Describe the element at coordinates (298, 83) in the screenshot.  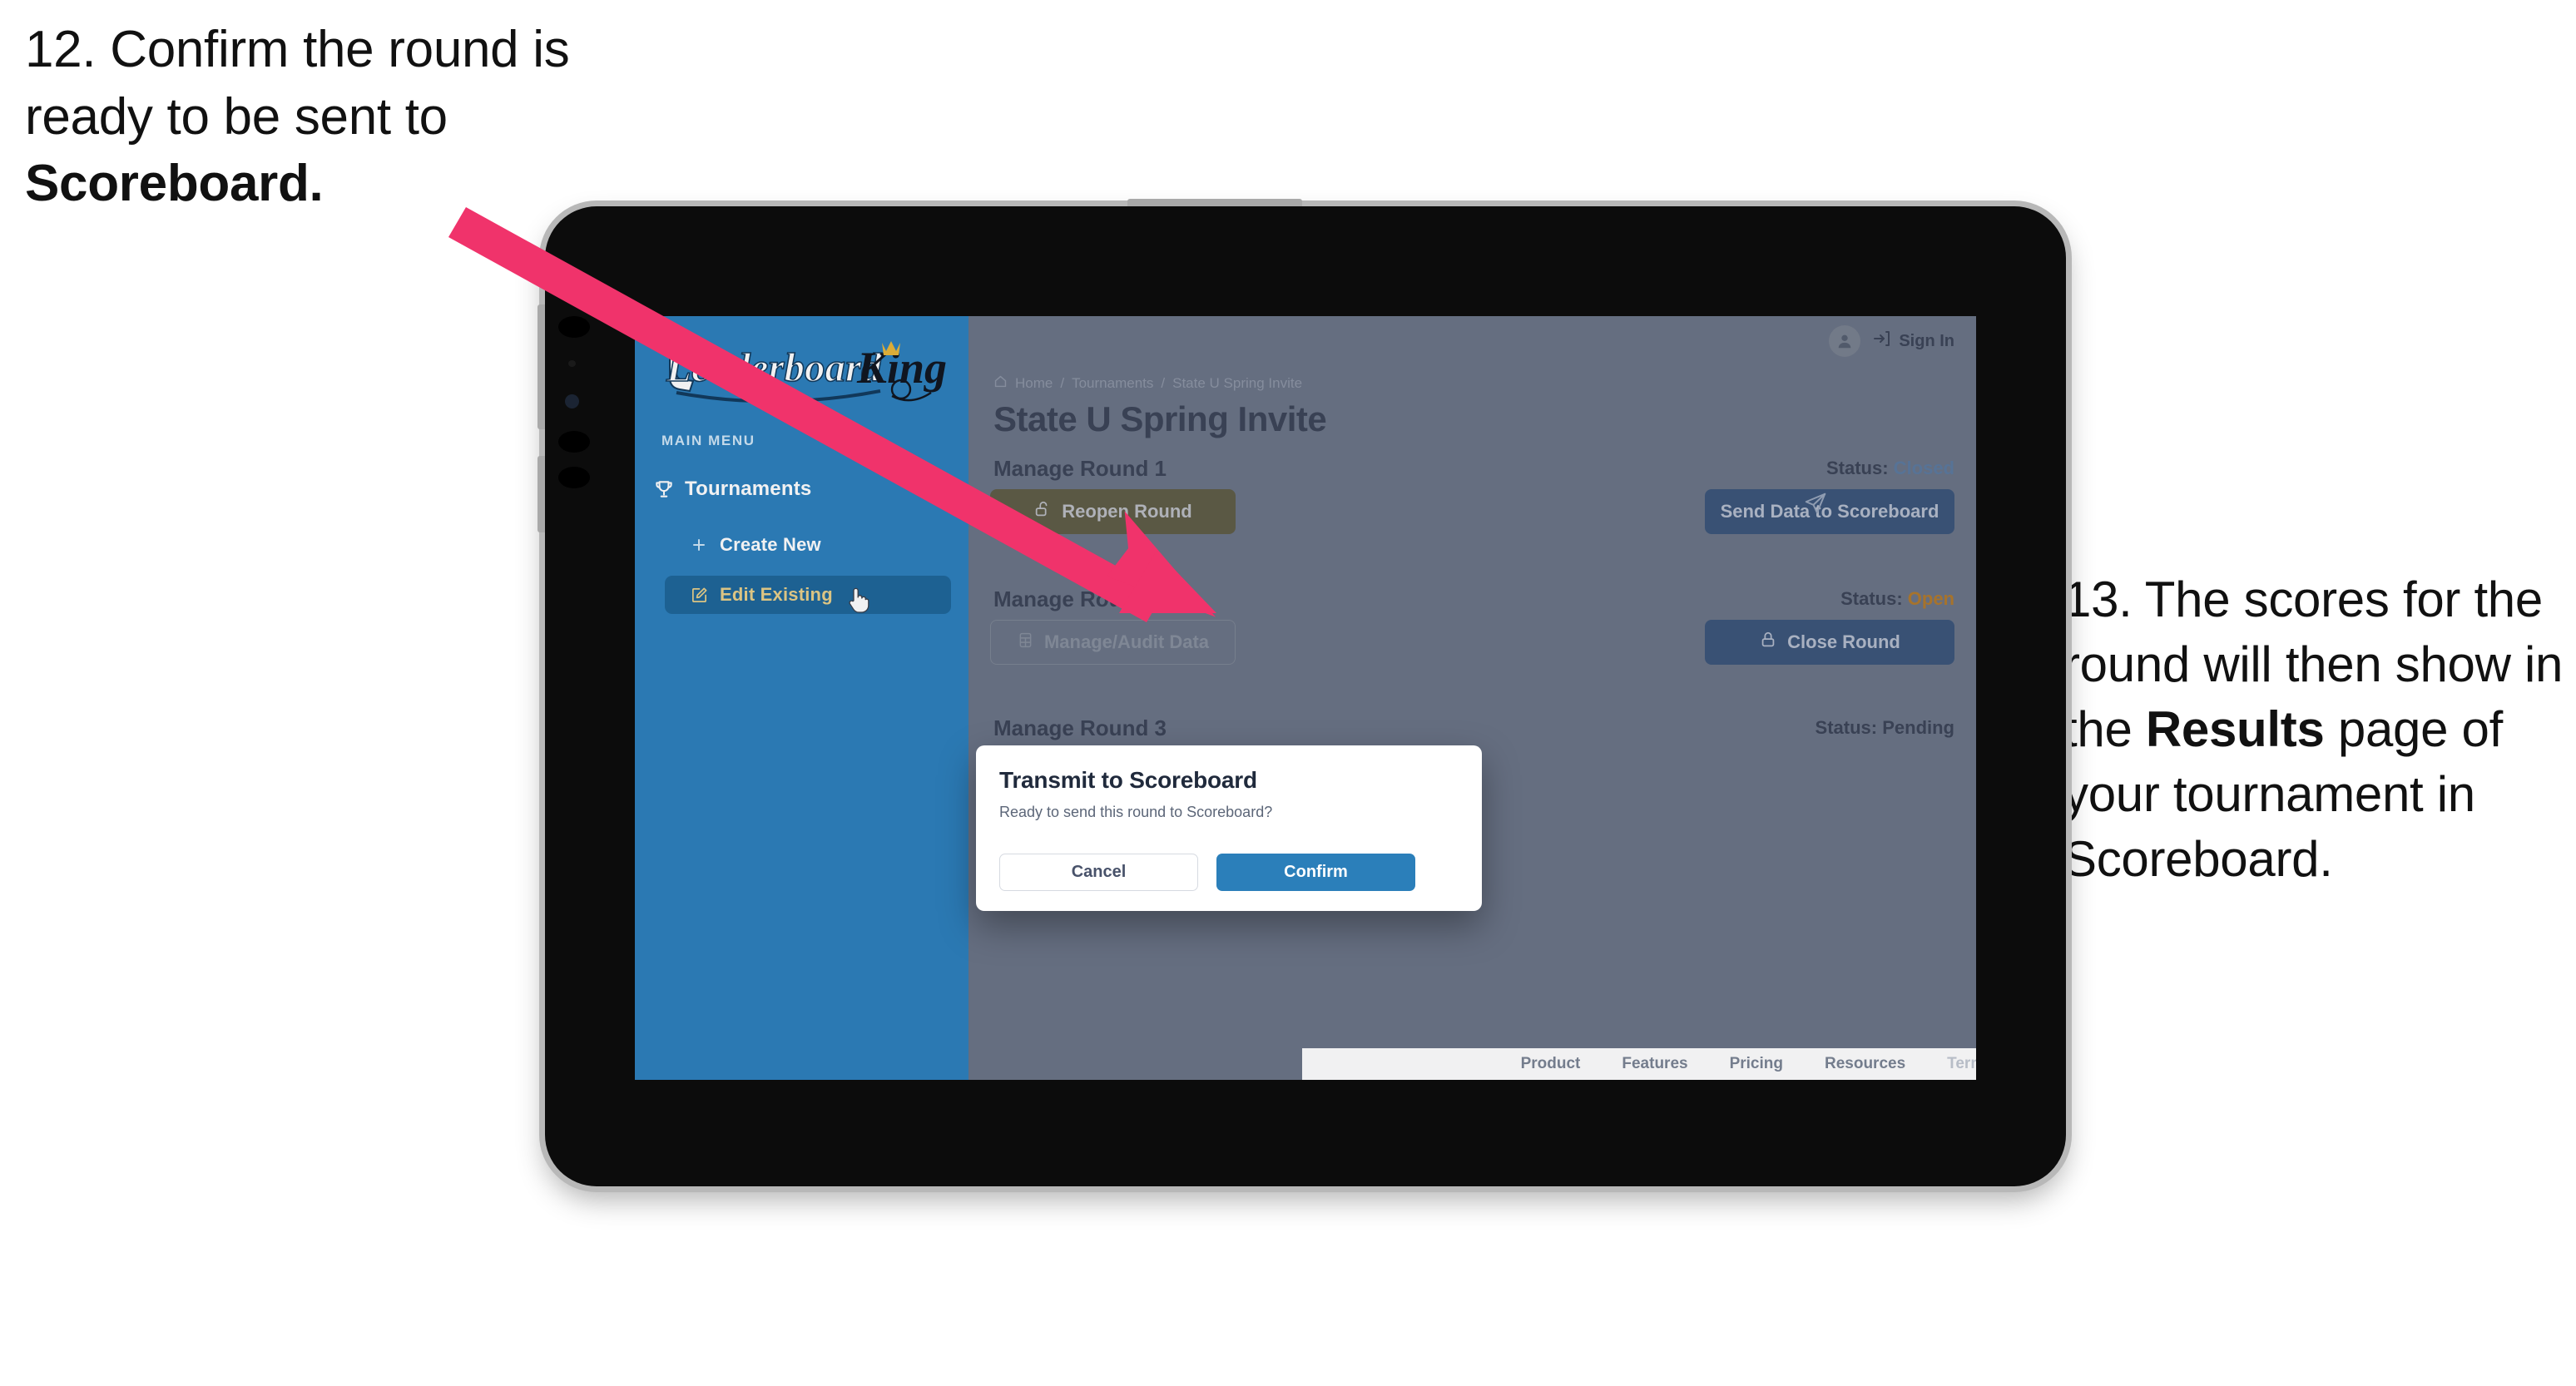
I see `annotation-left-text: Confirm the round is ready to be sent to` at that location.